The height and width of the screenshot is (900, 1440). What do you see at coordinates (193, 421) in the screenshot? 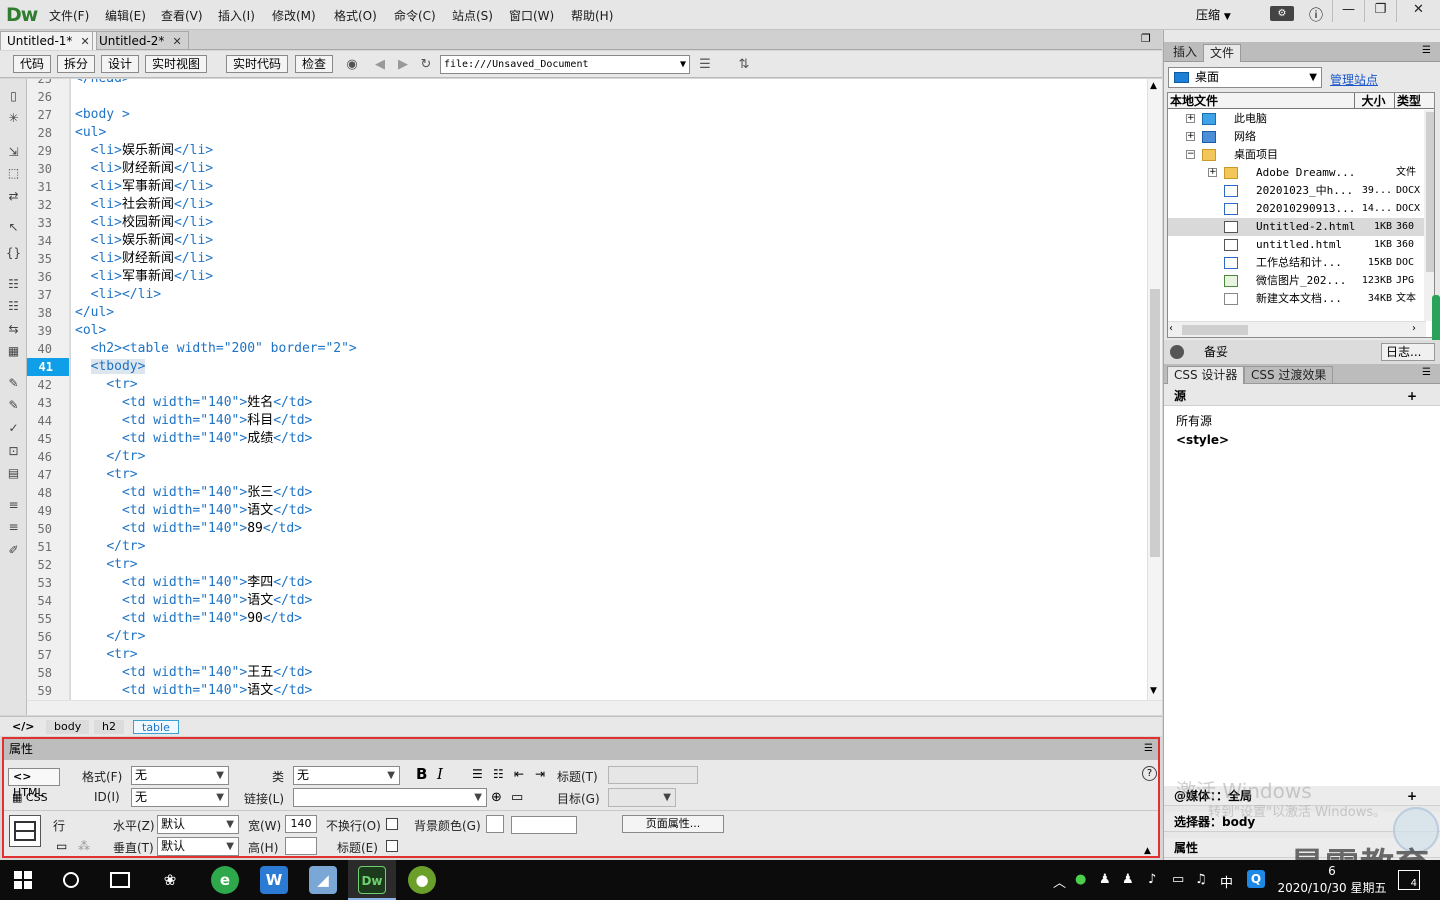
I see `code-line: <td width="140">科目</td>` at bounding box center [193, 421].